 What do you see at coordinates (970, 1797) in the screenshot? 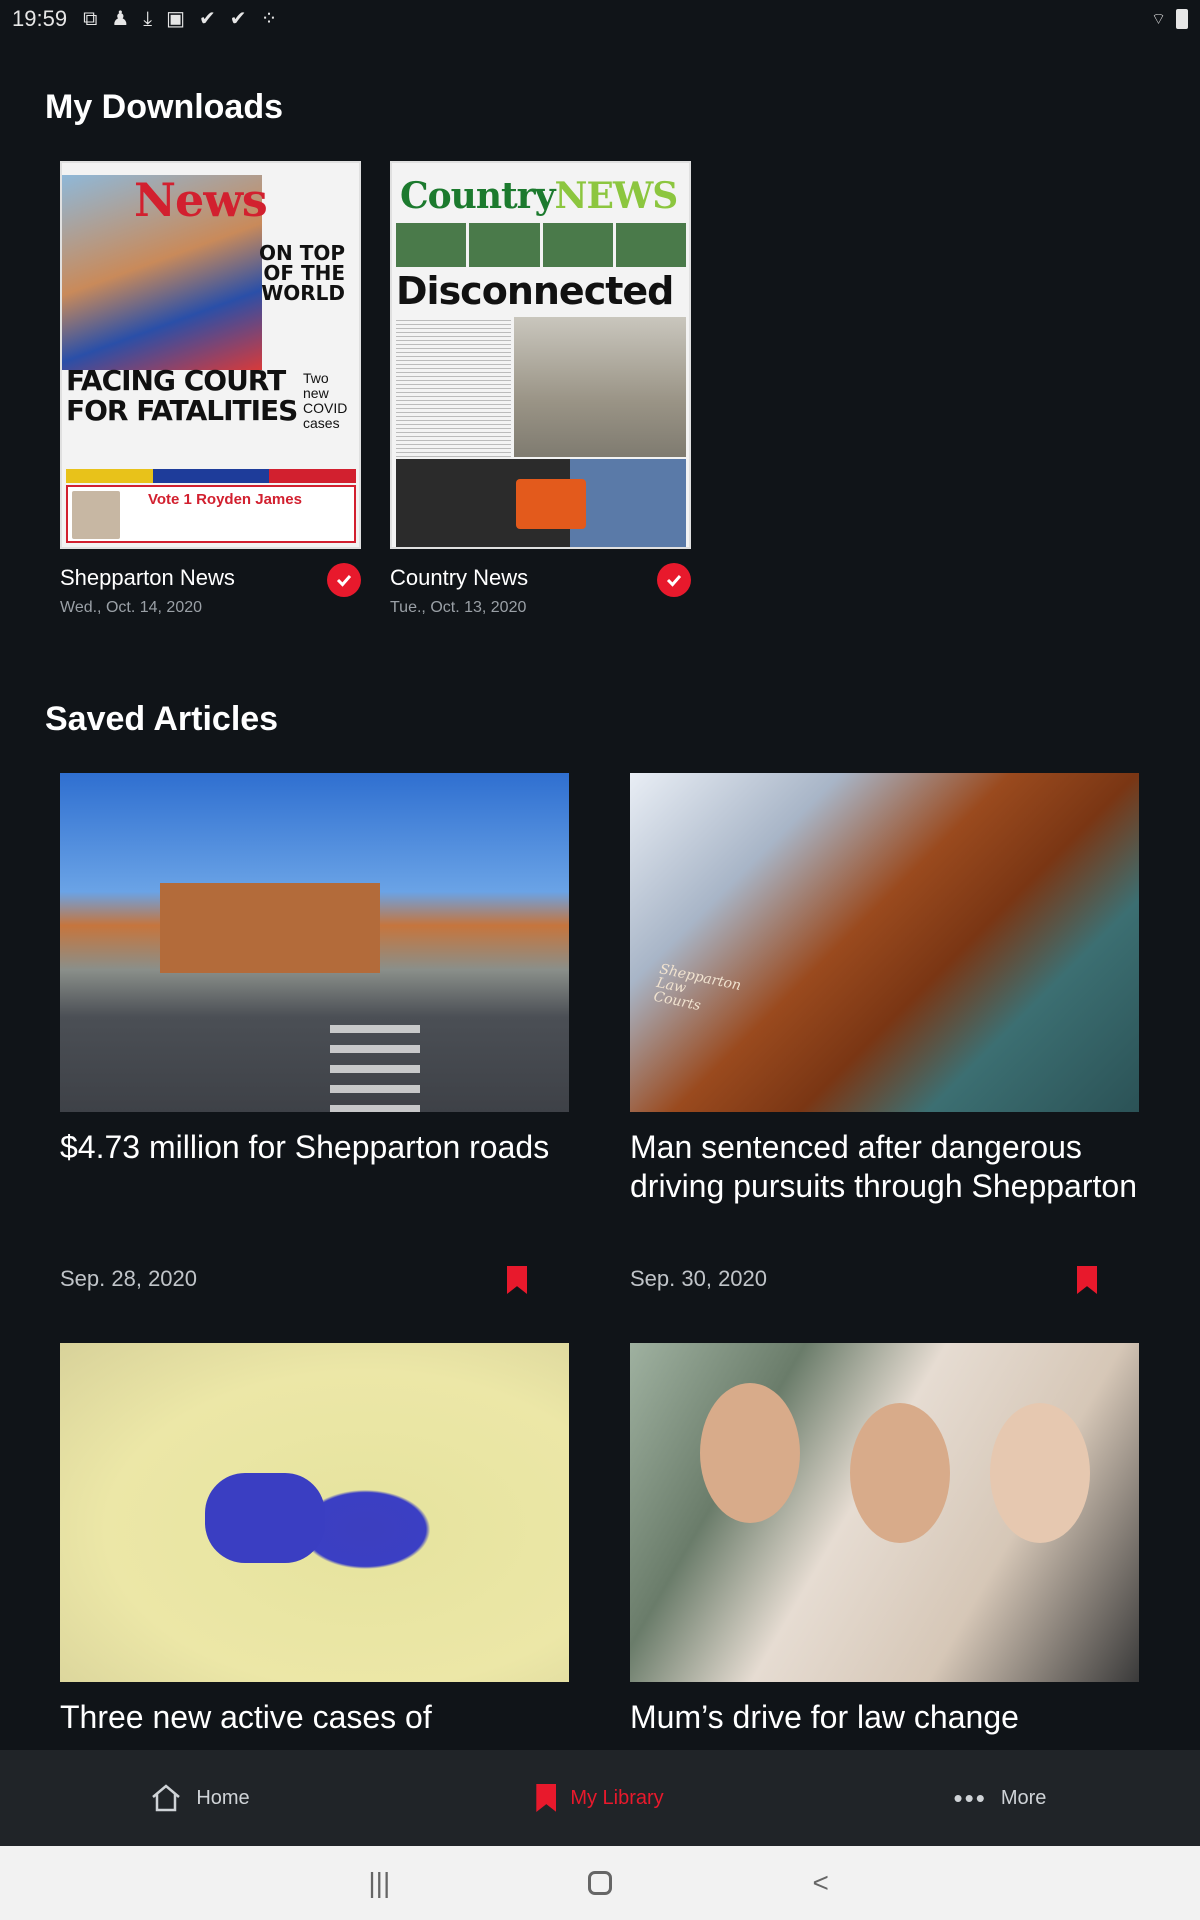
I see `more-dots-icon: •••` at bounding box center [970, 1797].